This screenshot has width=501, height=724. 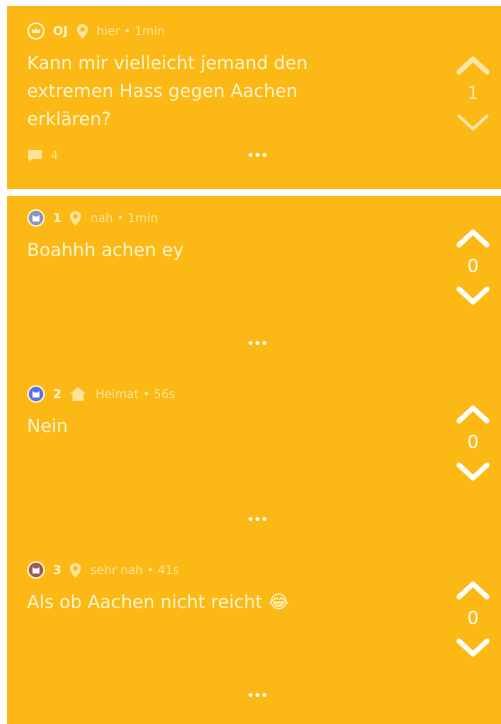 I want to click on comment-text: Als ob Aachen nicht reicht 😂, so click(x=158, y=603).